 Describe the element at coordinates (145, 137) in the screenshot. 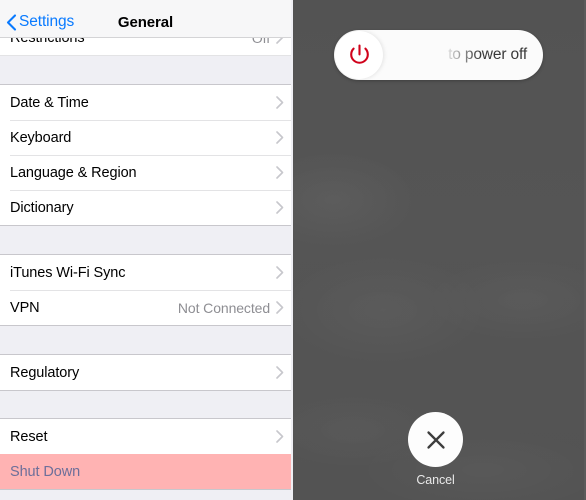

I see `settings-row-keyboard: Keyboard` at that location.